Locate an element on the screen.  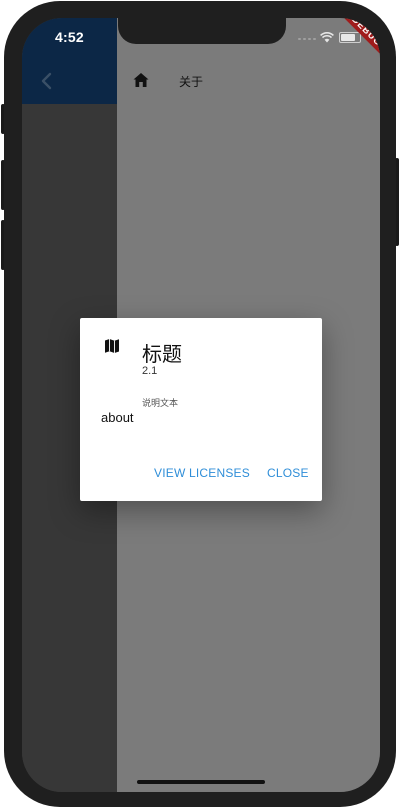
dialog-title: 标题 is located at coordinates (162, 355).